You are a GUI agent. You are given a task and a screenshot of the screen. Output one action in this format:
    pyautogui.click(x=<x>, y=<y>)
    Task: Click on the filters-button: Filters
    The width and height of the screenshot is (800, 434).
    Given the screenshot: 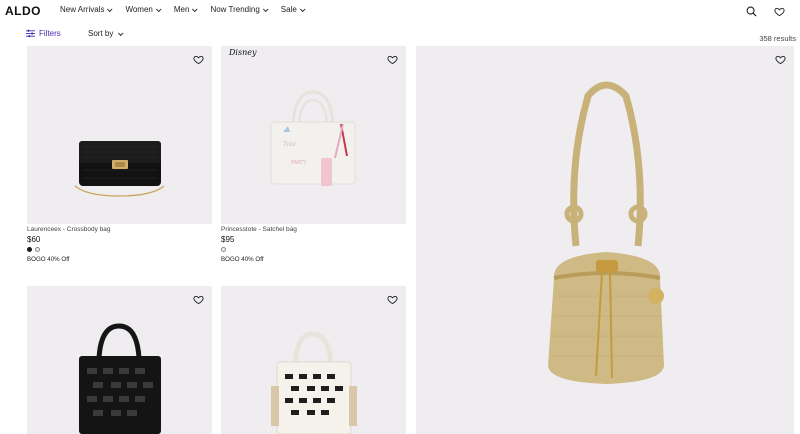 What is the action you would take?
    pyautogui.click(x=43, y=33)
    